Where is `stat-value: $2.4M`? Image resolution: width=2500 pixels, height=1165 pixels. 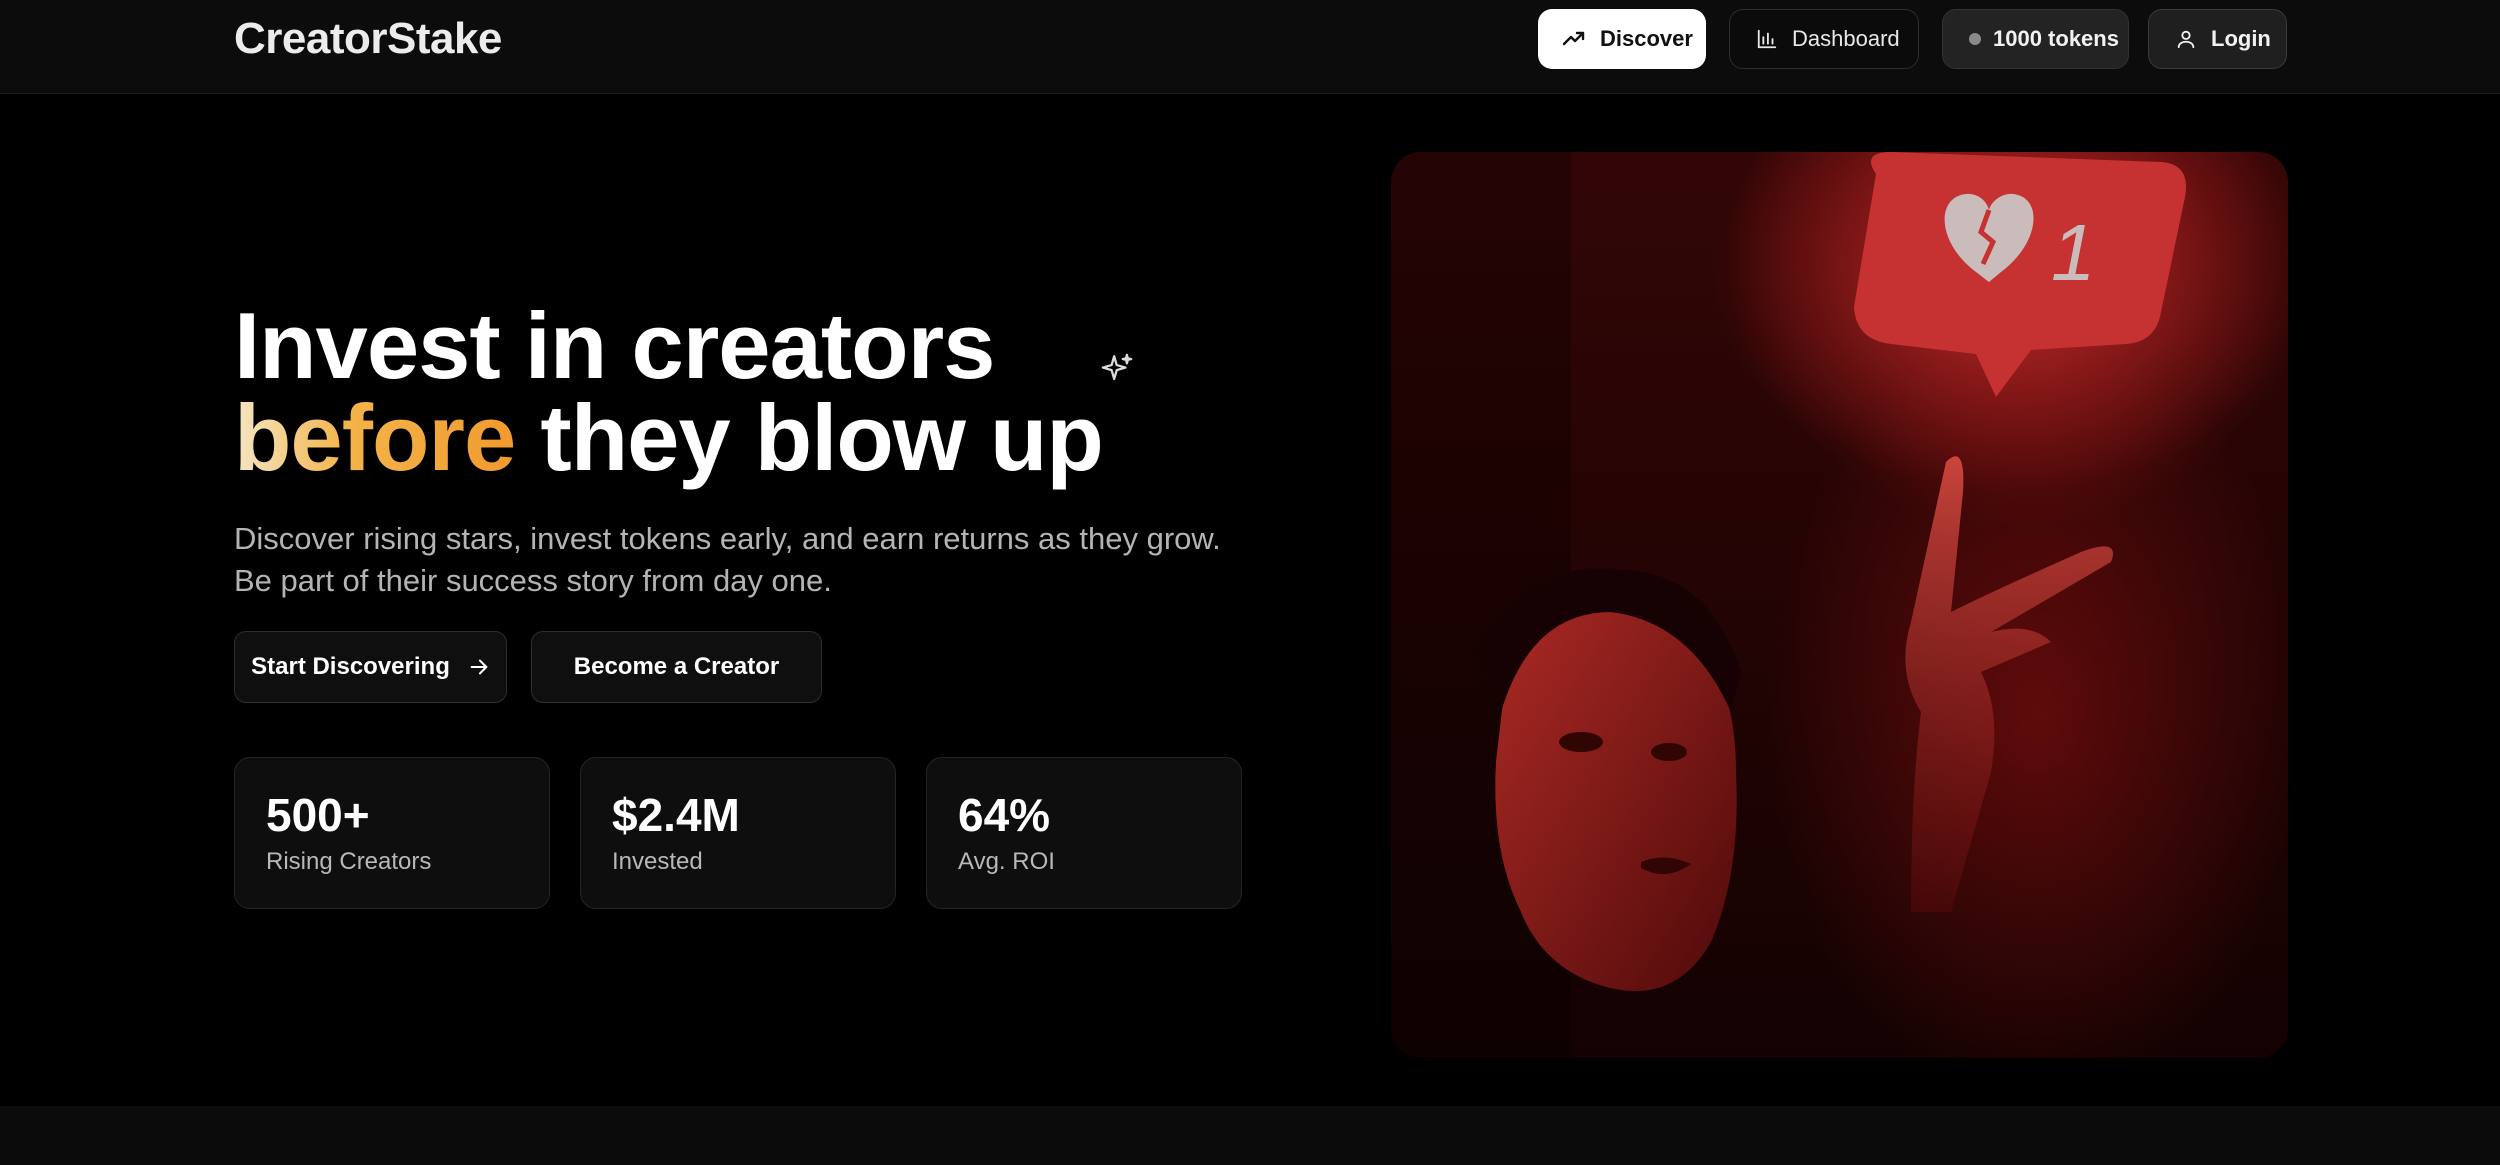
stat-value: $2.4M is located at coordinates (676, 815).